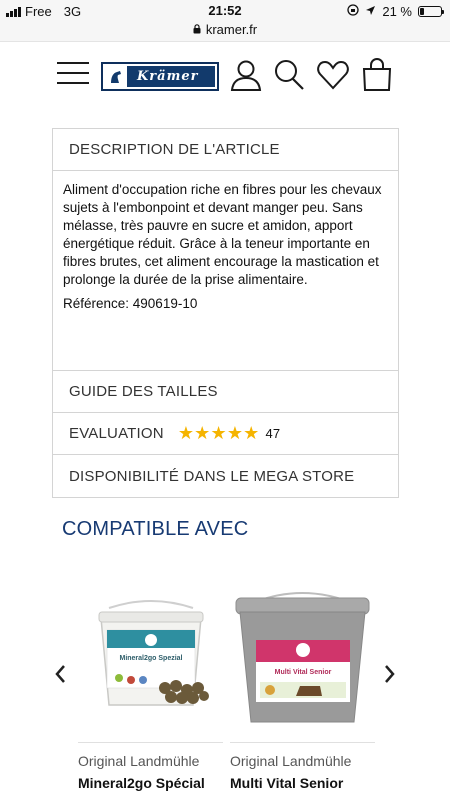  I want to click on search-icon, so click(289, 77).